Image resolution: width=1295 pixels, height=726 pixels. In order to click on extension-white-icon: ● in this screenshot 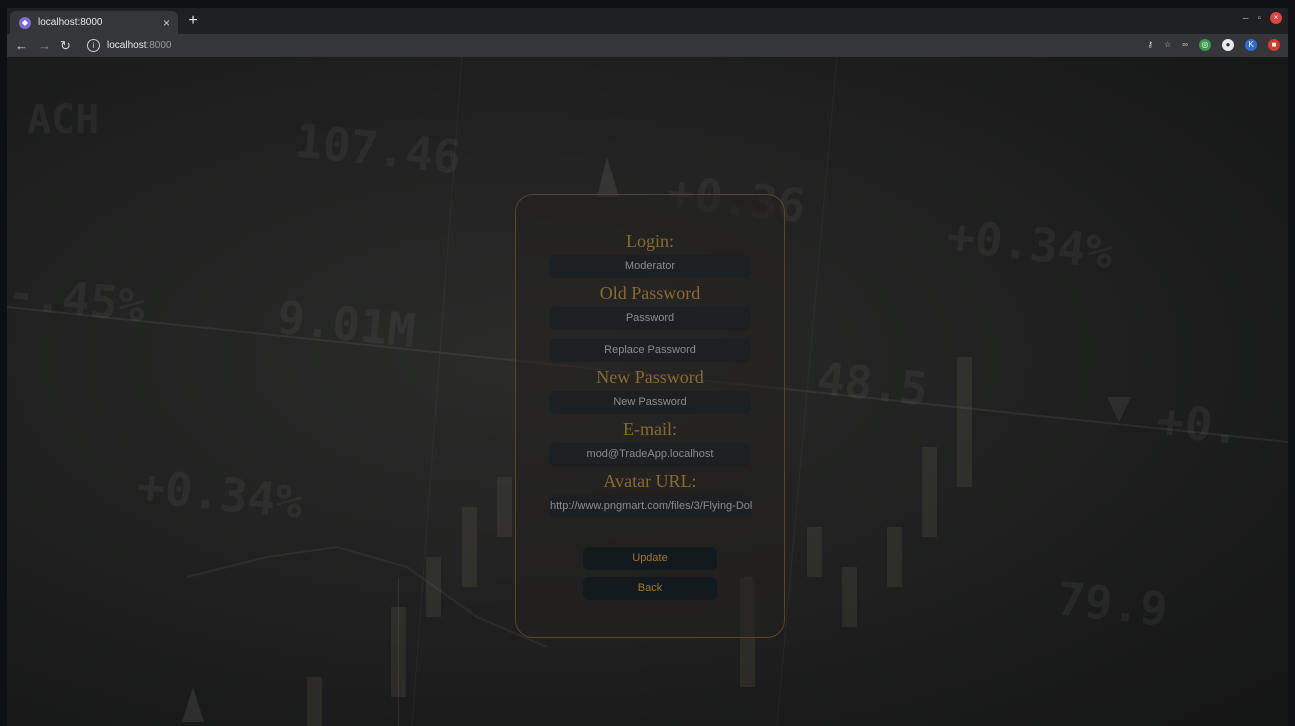, I will do `click(1228, 45)`.